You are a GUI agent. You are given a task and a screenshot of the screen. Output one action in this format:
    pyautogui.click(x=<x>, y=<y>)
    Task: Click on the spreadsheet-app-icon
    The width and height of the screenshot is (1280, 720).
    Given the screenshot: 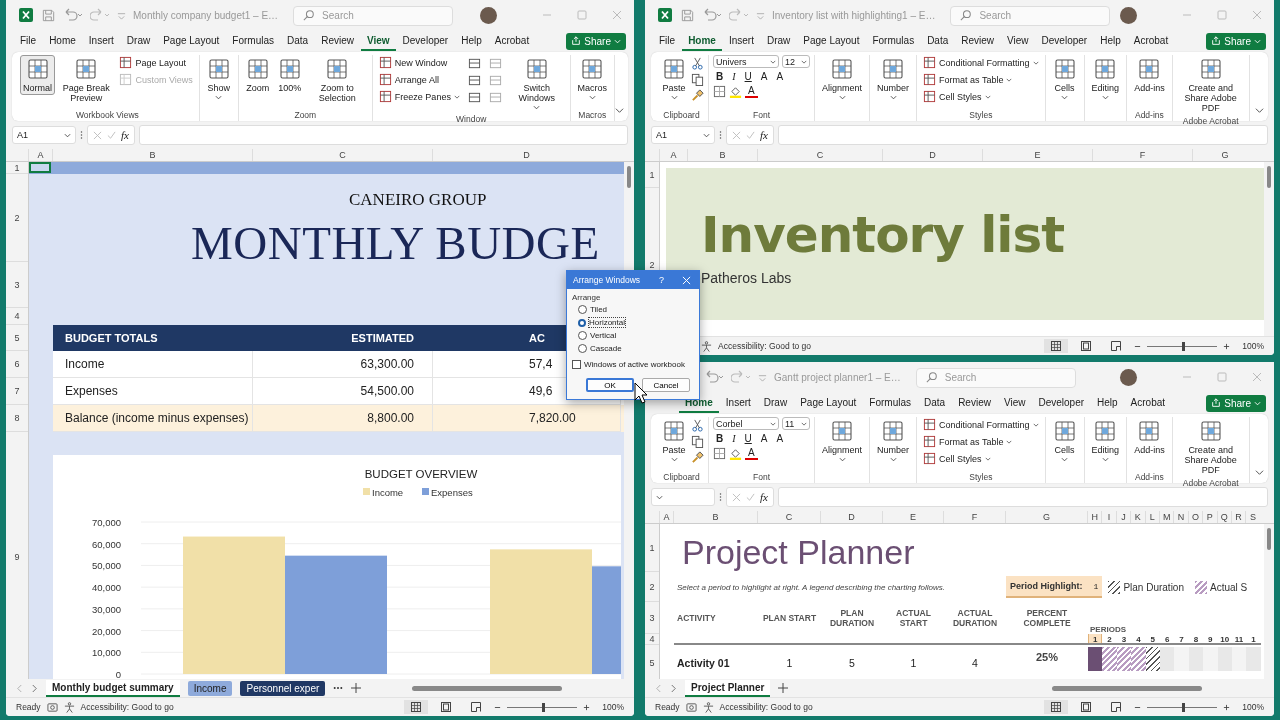 What is the action you would take?
    pyautogui.click(x=26, y=15)
    